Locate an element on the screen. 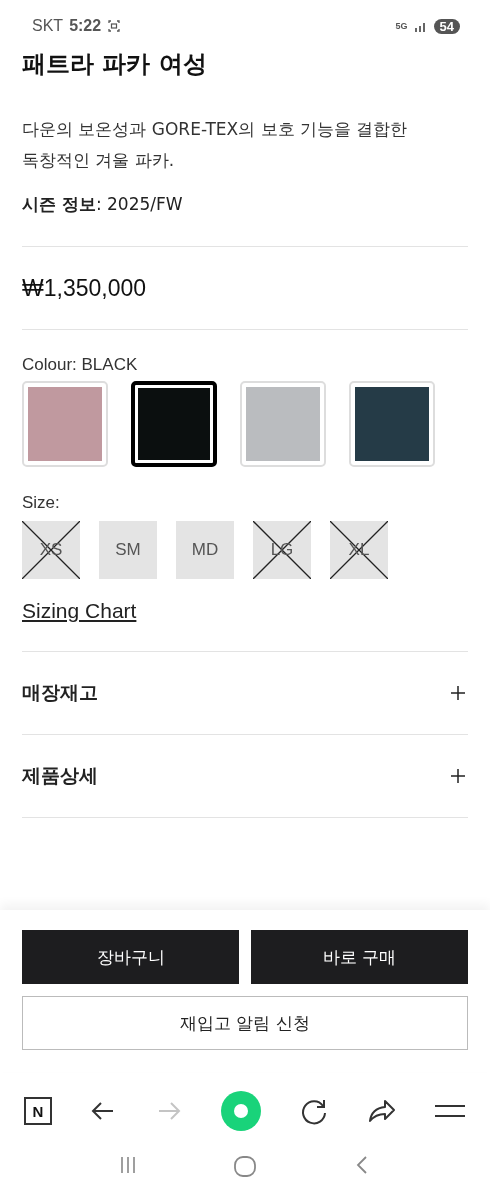  restock-alert-button: 재입고 알림 신청 is located at coordinates (245, 1023).